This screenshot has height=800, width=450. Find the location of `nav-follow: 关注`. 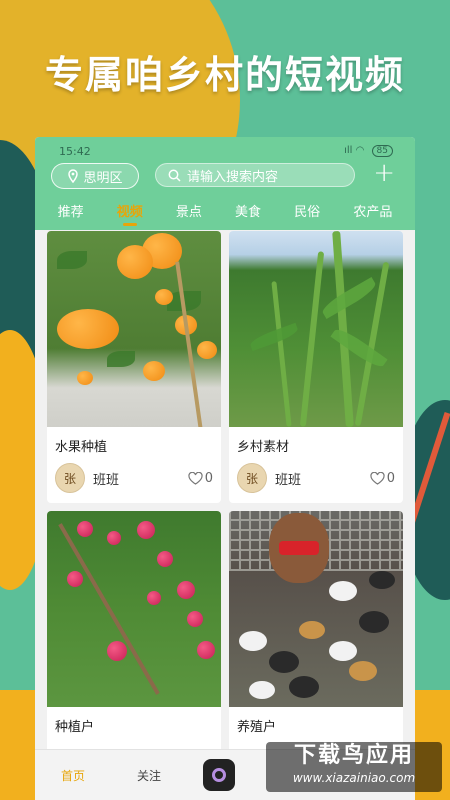

nav-follow: 关注 is located at coordinates (149, 775).